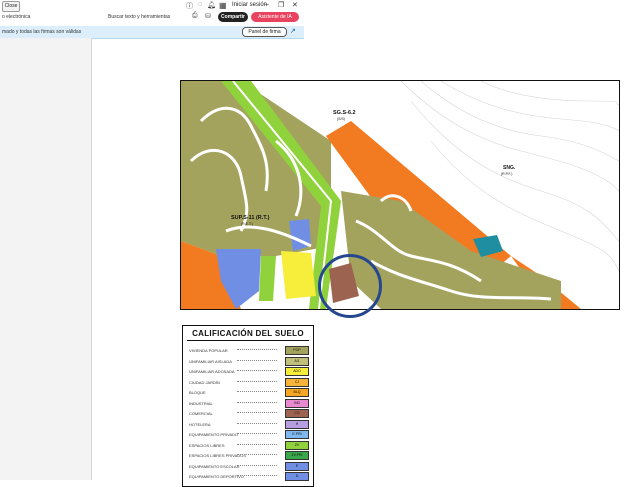  What do you see at coordinates (208, 350) in the screenshot?
I see `legend-label: Vivienda popular` at bounding box center [208, 350].